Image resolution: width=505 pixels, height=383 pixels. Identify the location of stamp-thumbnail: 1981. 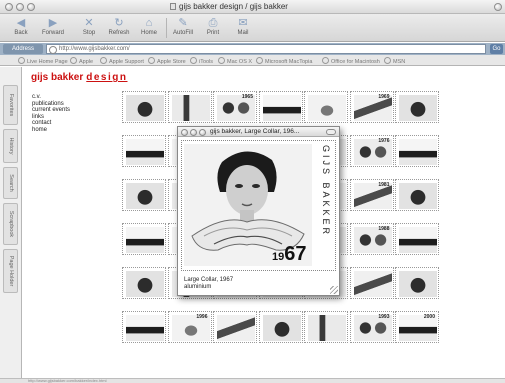
(371, 195).